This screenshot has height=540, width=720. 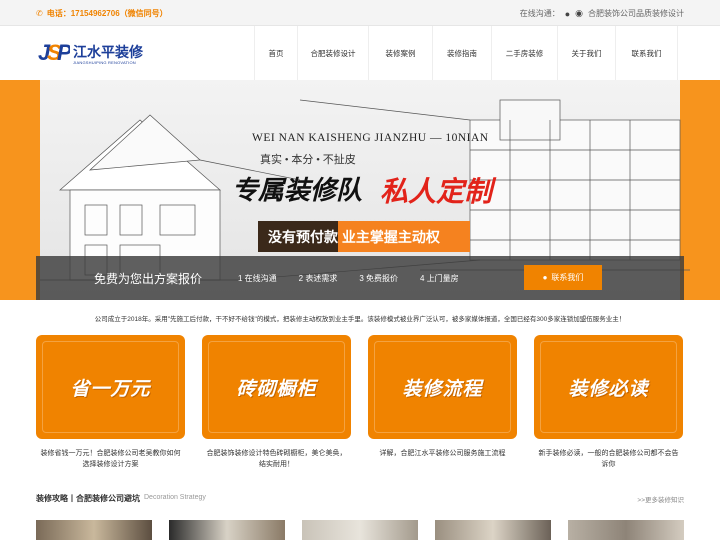 What do you see at coordinates (39, 13) in the screenshot?
I see `phone-icon: ✆` at bounding box center [39, 13].